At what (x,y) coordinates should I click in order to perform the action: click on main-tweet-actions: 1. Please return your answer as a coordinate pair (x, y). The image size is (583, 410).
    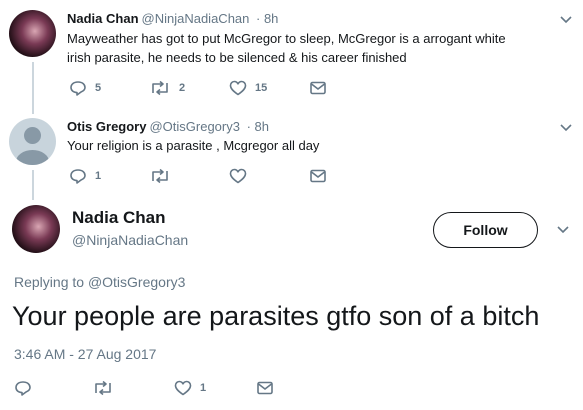
    Looking at the image, I should click on (144, 388).